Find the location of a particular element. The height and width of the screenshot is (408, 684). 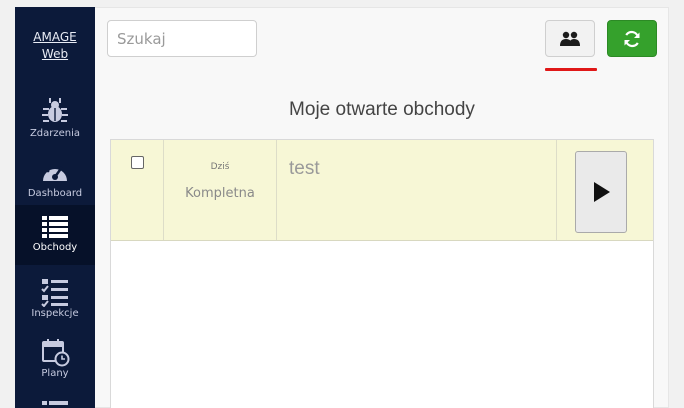

play-icon is located at coordinates (602, 192).